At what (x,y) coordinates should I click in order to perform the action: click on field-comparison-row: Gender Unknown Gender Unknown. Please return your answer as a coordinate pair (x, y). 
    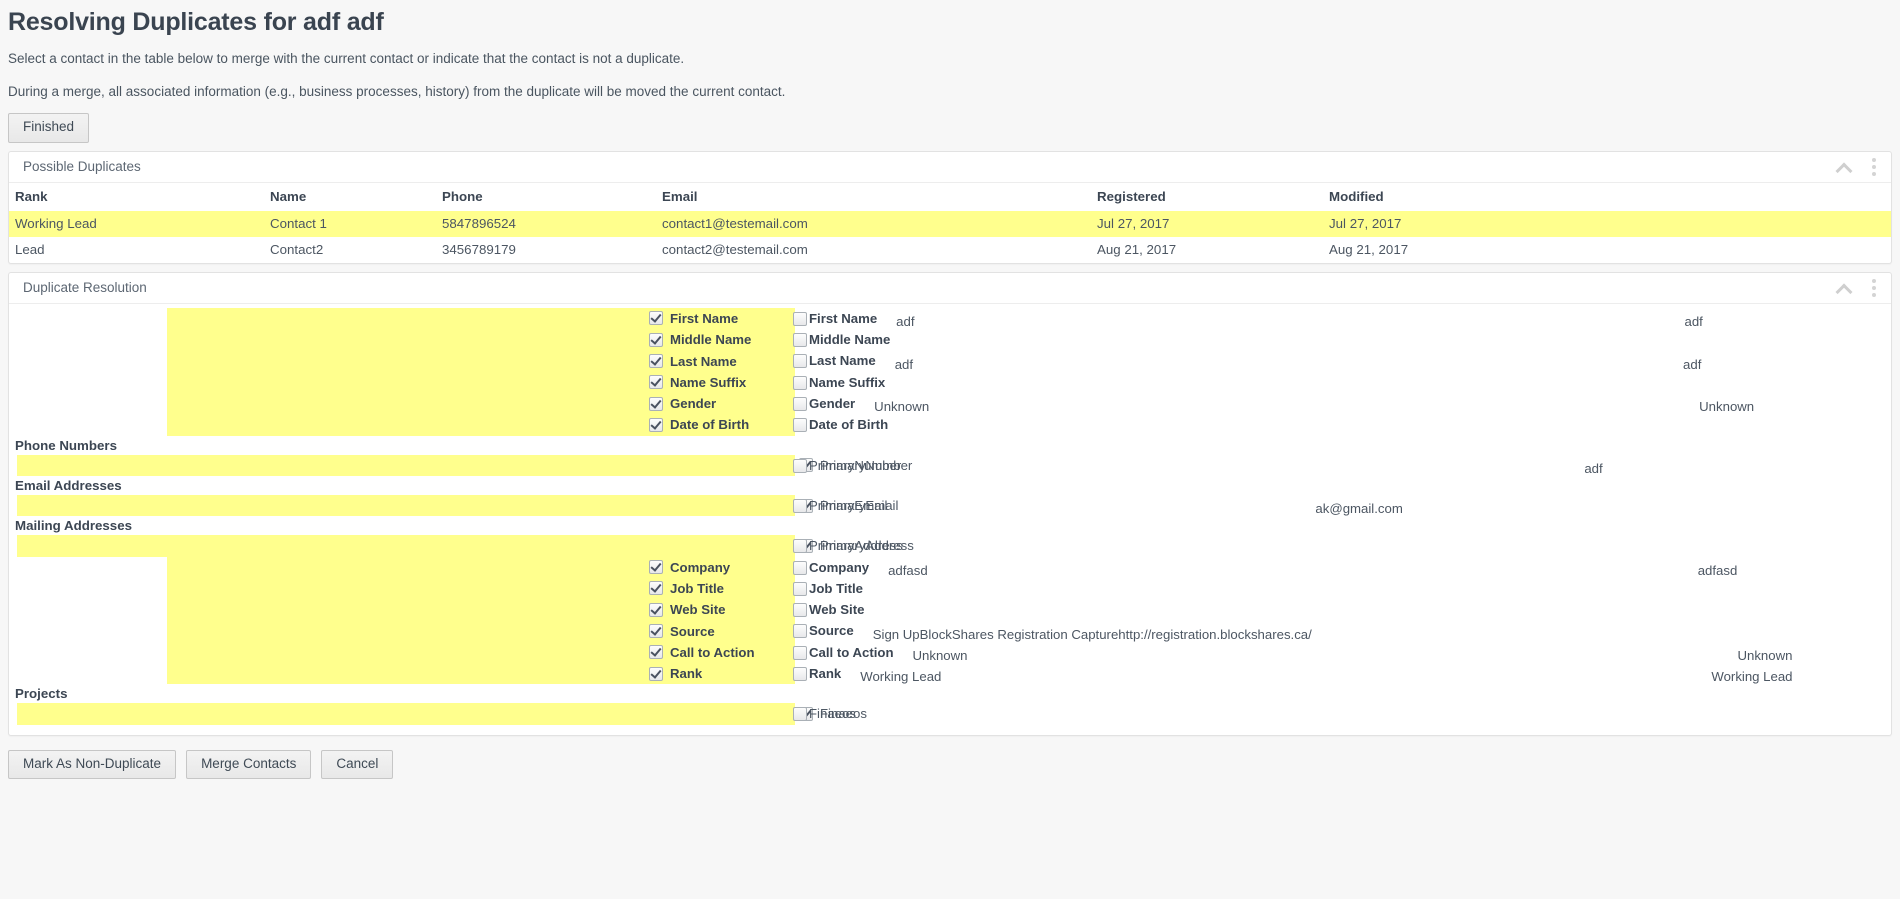
    Looking at the image, I should click on (950, 404).